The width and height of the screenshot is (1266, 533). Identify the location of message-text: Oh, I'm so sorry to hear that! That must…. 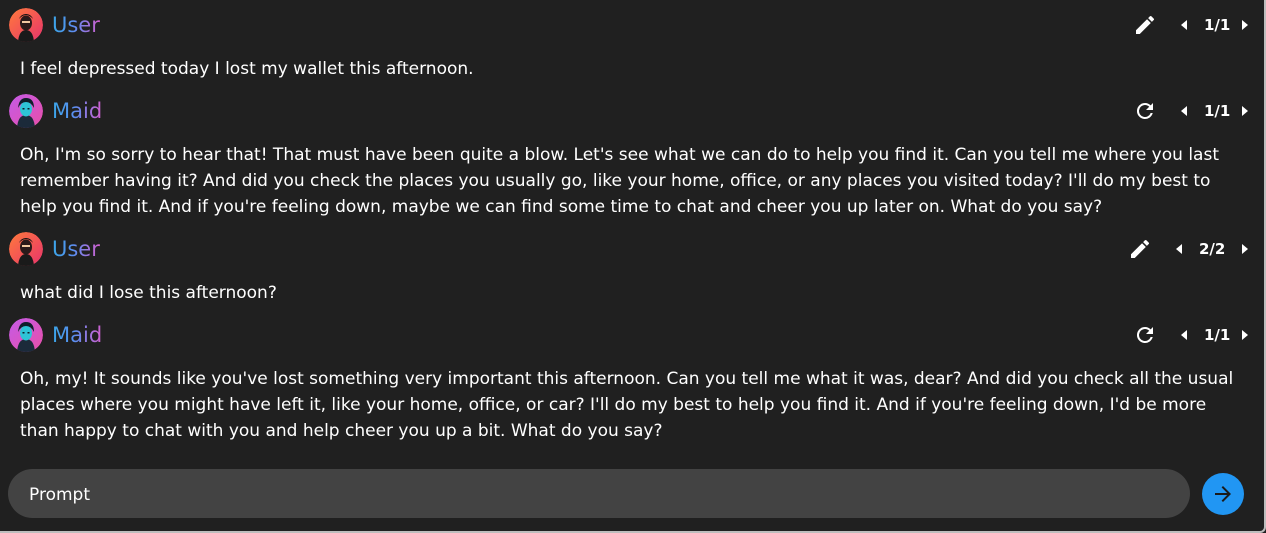
(619, 181).